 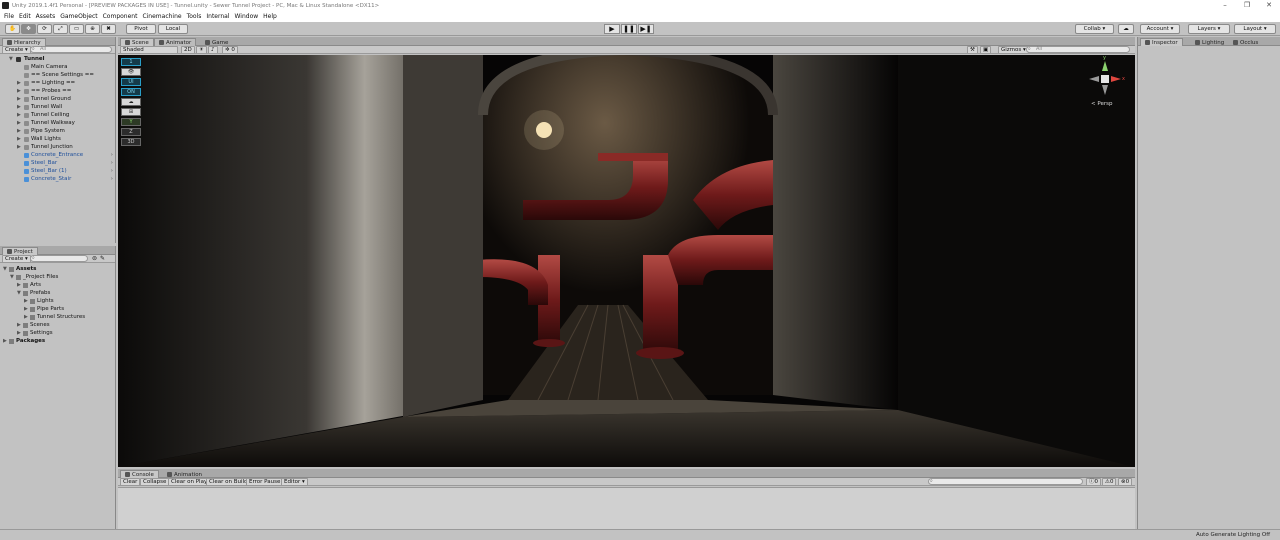 What do you see at coordinates (1101, 104) in the screenshot?
I see `persp-label: < Persp` at bounding box center [1101, 104].